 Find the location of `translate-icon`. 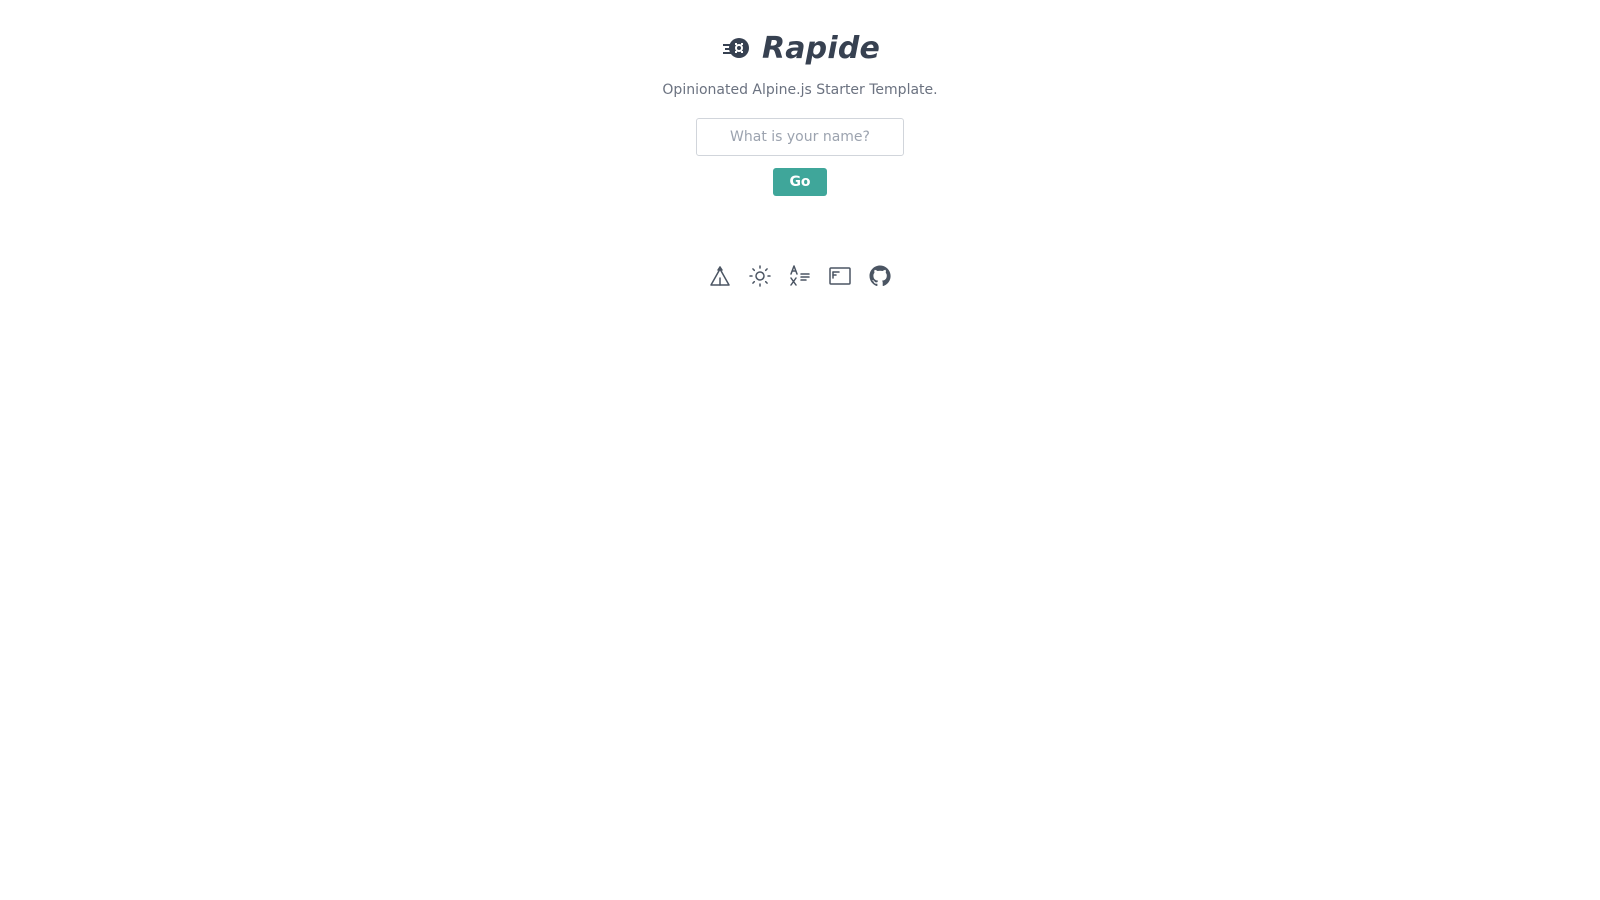

translate-icon is located at coordinates (800, 276).